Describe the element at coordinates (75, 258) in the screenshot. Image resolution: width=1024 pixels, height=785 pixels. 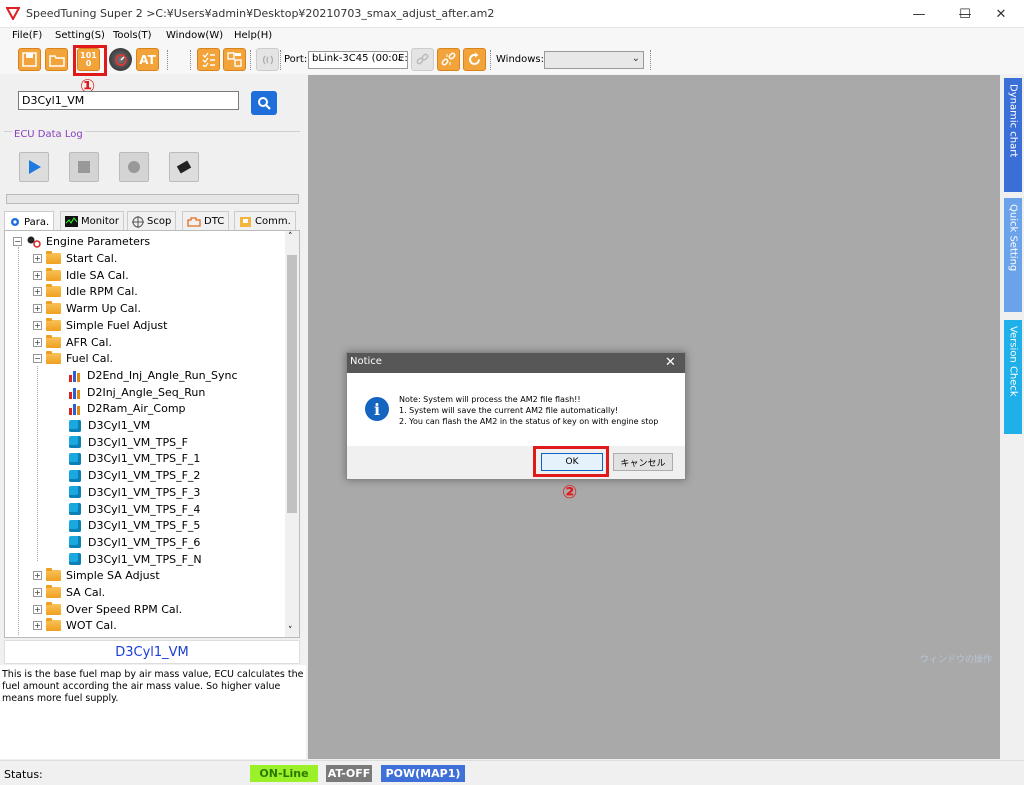
I see `tree-item: + Start Cal.` at that location.